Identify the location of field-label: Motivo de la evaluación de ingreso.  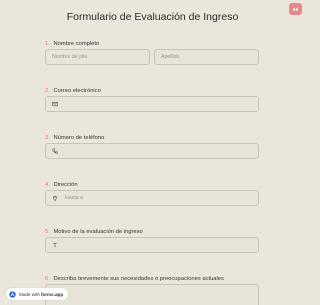
(98, 232).